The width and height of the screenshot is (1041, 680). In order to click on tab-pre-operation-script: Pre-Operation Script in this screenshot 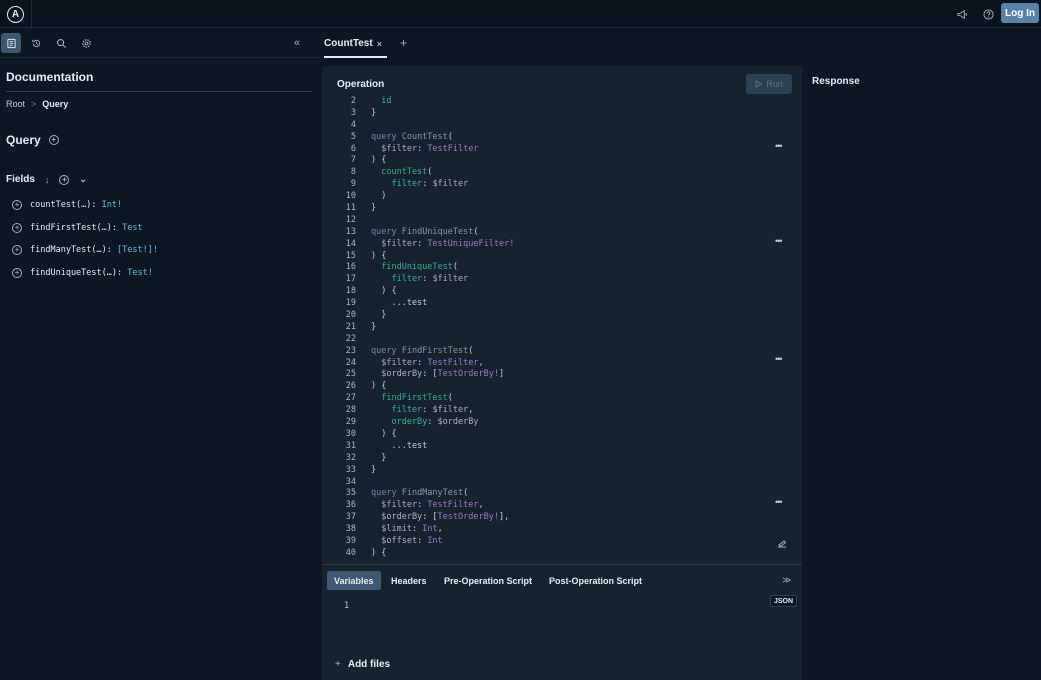, I will do `click(488, 580)`.